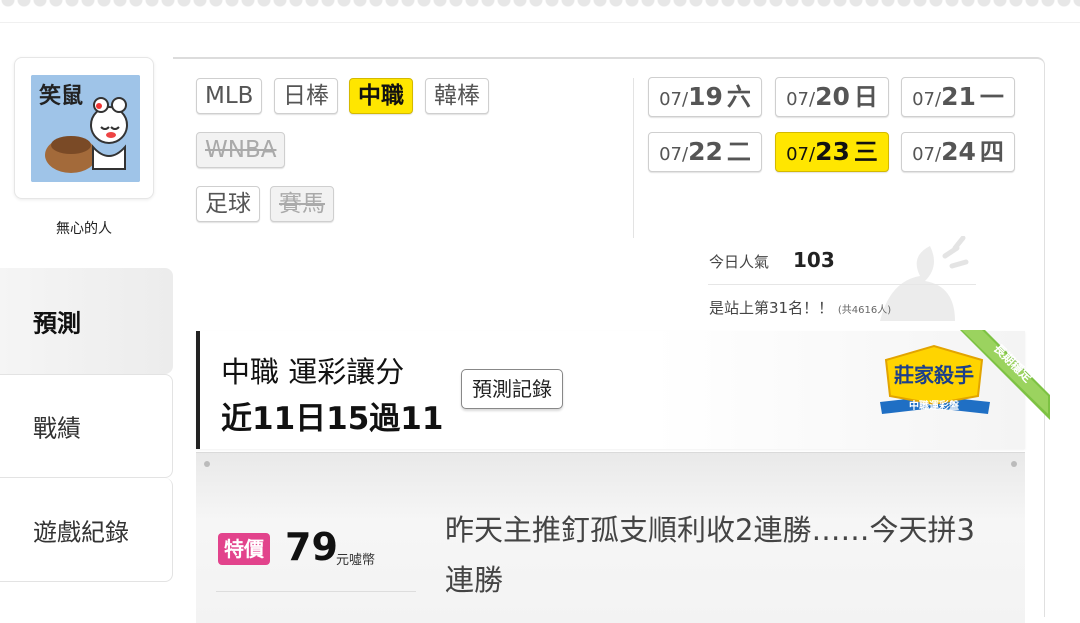  I want to click on date-day: 23, so click(832, 151).